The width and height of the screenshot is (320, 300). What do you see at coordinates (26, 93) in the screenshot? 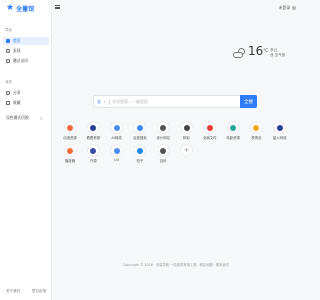
I see `sidebar-item-share: 分享` at bounding box center [26, 93].